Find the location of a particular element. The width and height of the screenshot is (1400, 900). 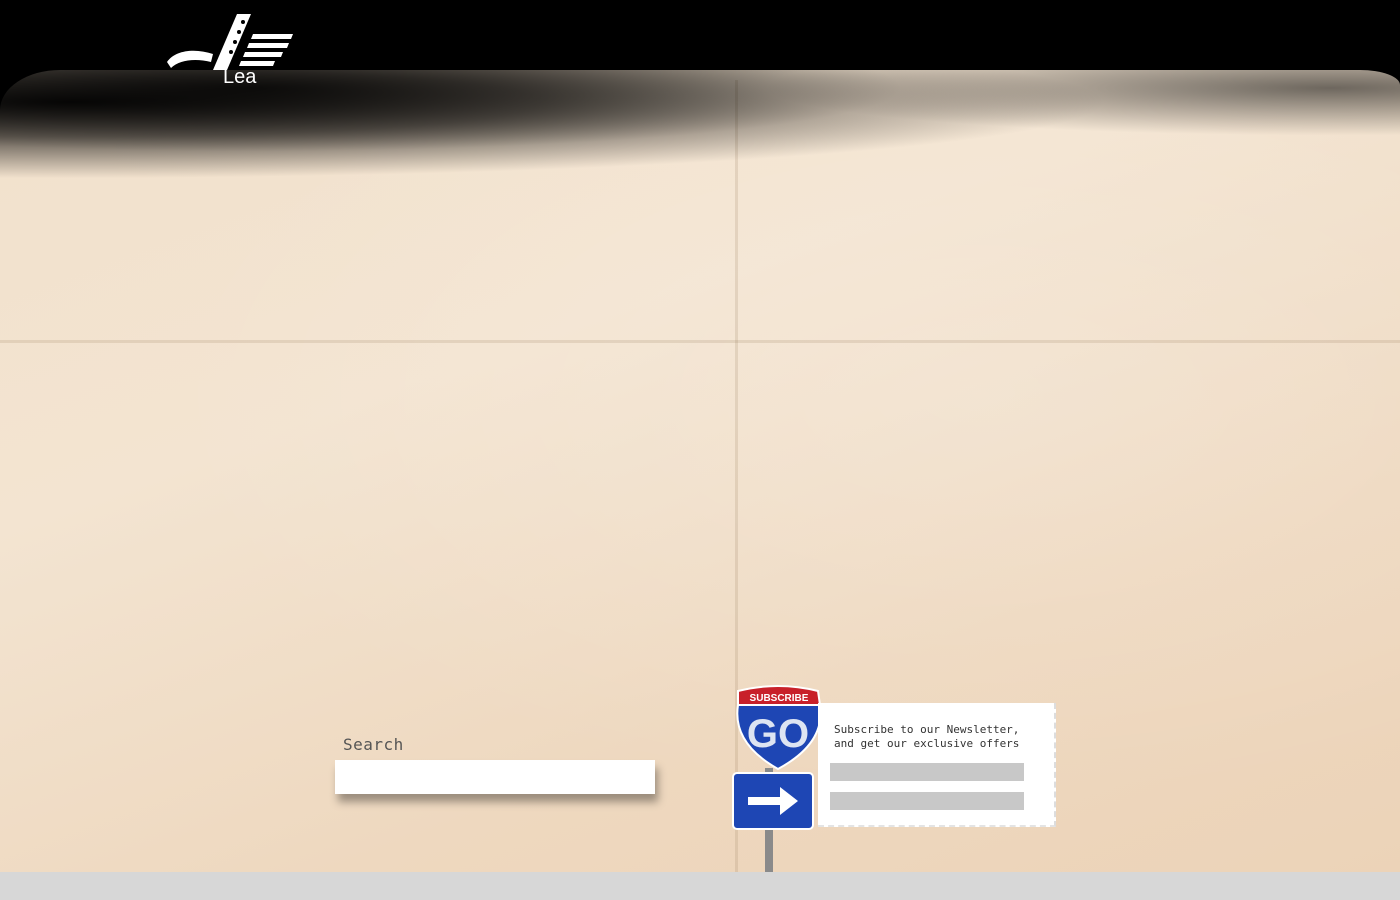

newsletter-text-line2: and get our exclusive offers is located at coordinates (927, 743).